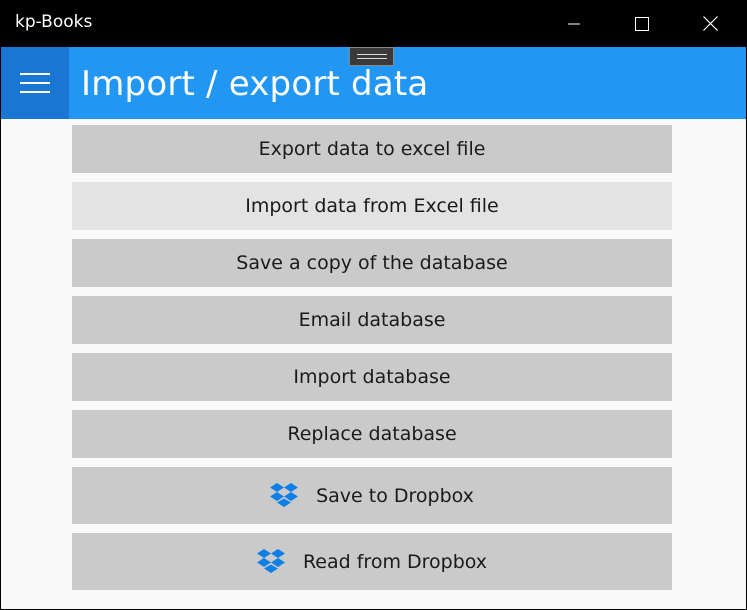  I want to click on email-database-button: Email database, so click(372, 320).